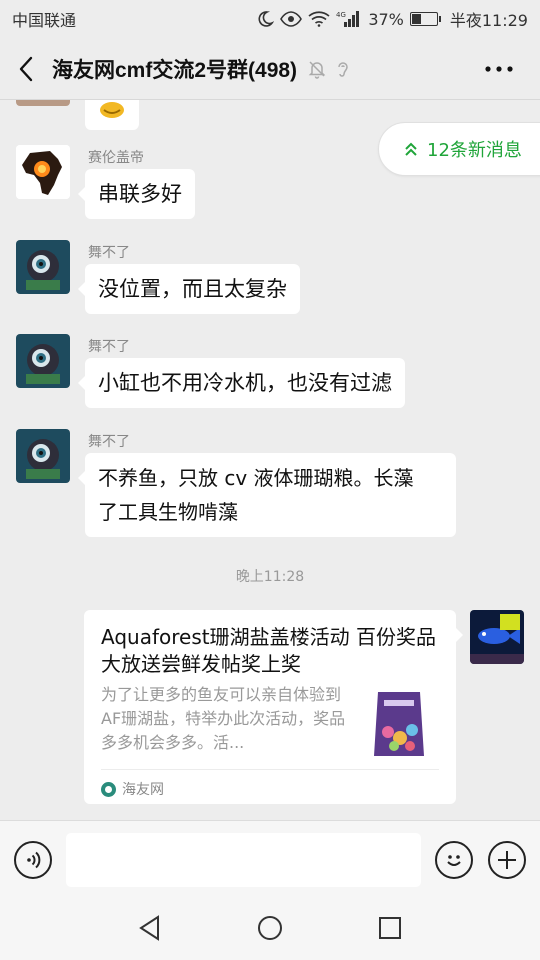  I want to click on carrier-name: 中国联通, so click(44, 20).